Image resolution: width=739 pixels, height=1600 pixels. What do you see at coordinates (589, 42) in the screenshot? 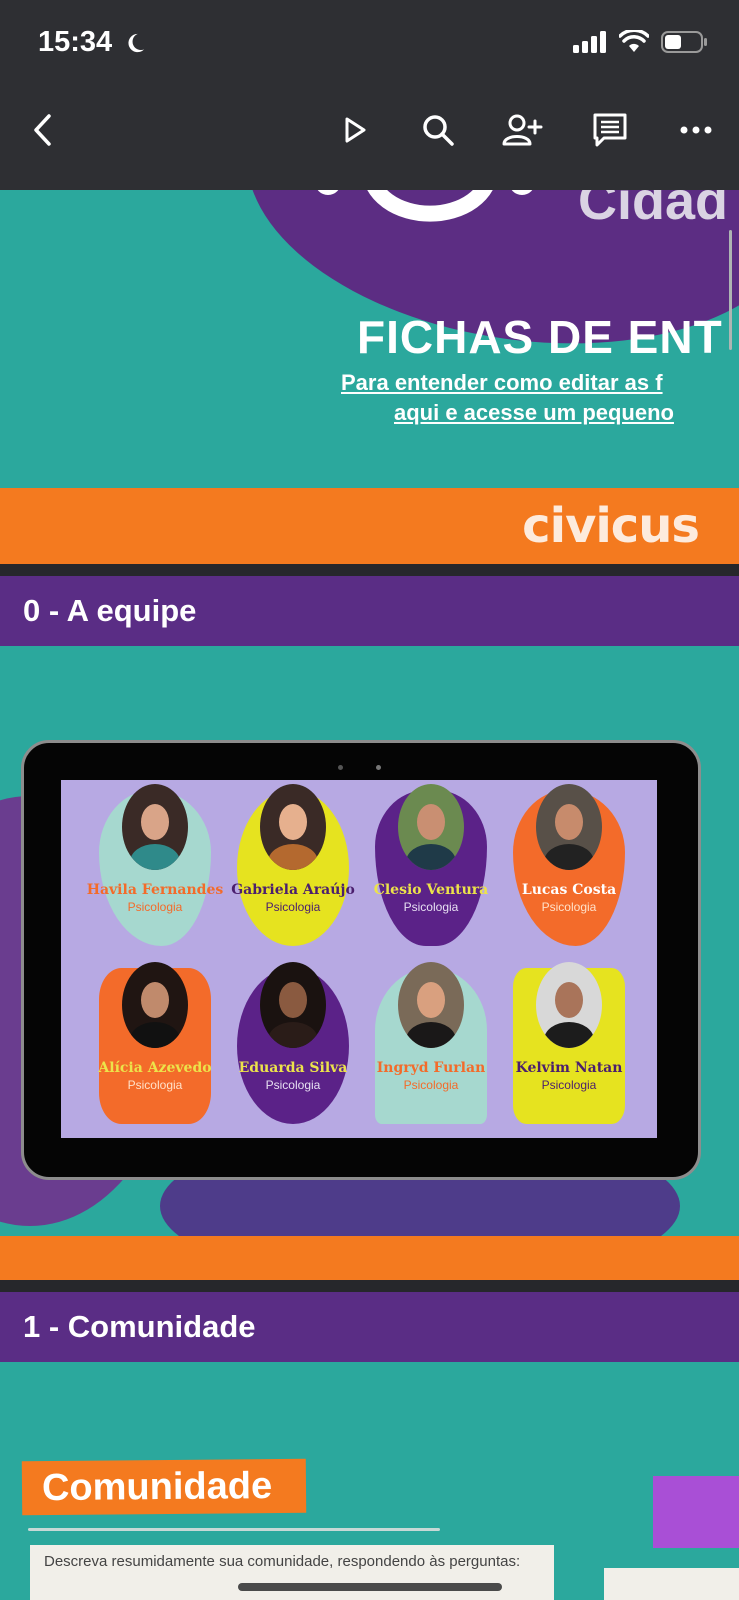
I see `signal-icon` at bounding box center [589, 42].